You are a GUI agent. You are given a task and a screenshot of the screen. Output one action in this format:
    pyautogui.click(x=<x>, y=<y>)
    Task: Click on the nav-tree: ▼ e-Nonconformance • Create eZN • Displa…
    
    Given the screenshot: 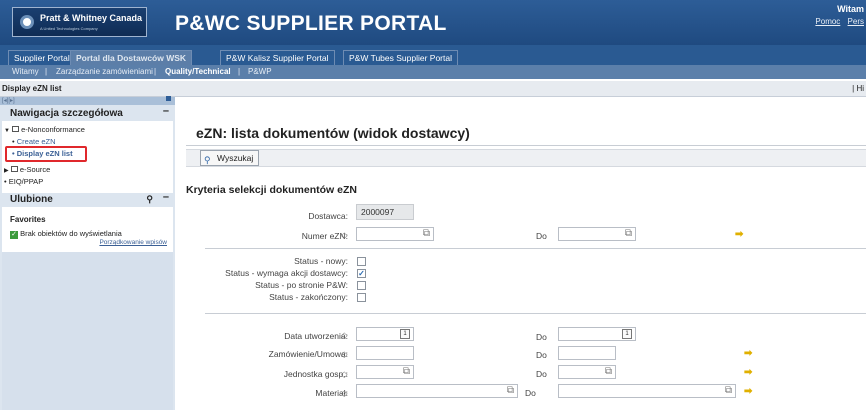 What is the action you would take?
    pyautogui.click(x=87, y=161)
    